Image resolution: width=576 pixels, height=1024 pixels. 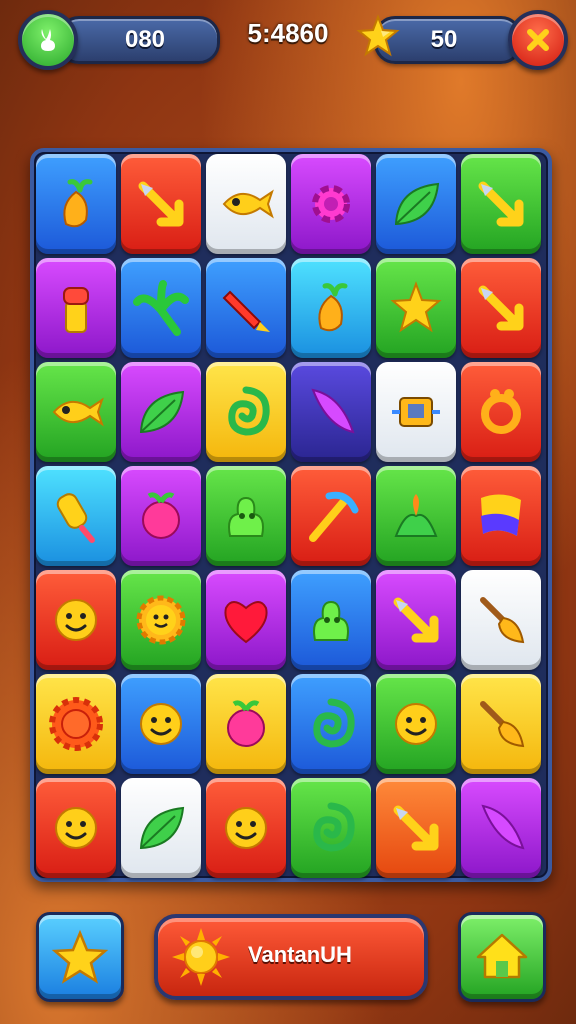 I want to click on top-hud: 080 5:4860 50, so click(x=288, y=40).